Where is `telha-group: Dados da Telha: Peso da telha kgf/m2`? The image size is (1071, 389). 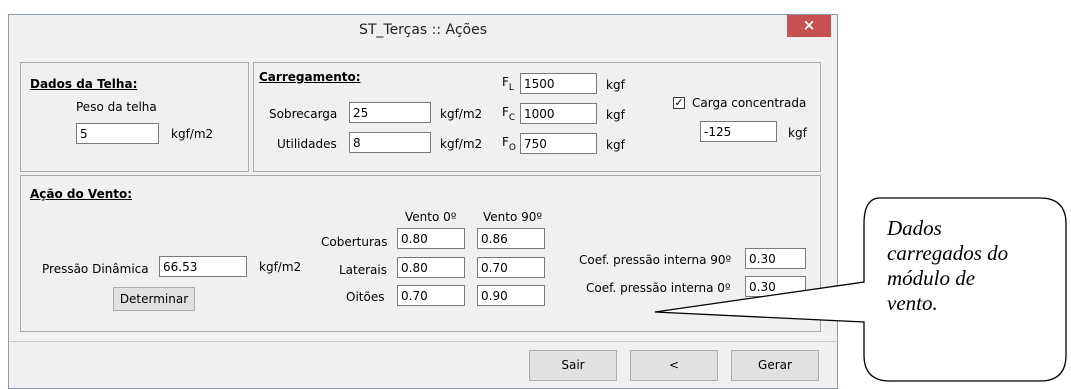
telha-group: Dados da Telha: Peso da telha kgf/m2 is located at coordinates (134, 117).